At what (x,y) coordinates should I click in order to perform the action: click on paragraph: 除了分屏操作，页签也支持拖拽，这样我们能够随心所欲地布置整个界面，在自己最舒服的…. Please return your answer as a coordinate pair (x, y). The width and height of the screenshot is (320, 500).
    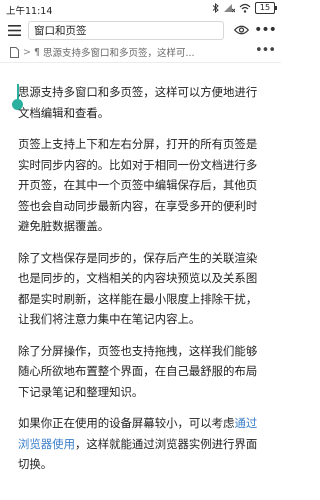
    Looking at the image, I should click on (143, 372).